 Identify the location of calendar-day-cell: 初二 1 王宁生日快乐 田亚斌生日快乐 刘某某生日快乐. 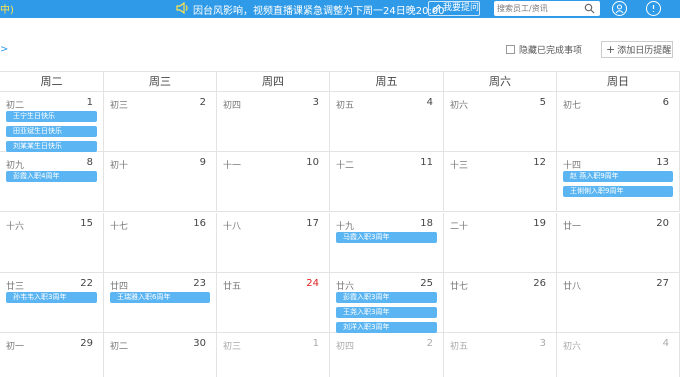
(52, 122).